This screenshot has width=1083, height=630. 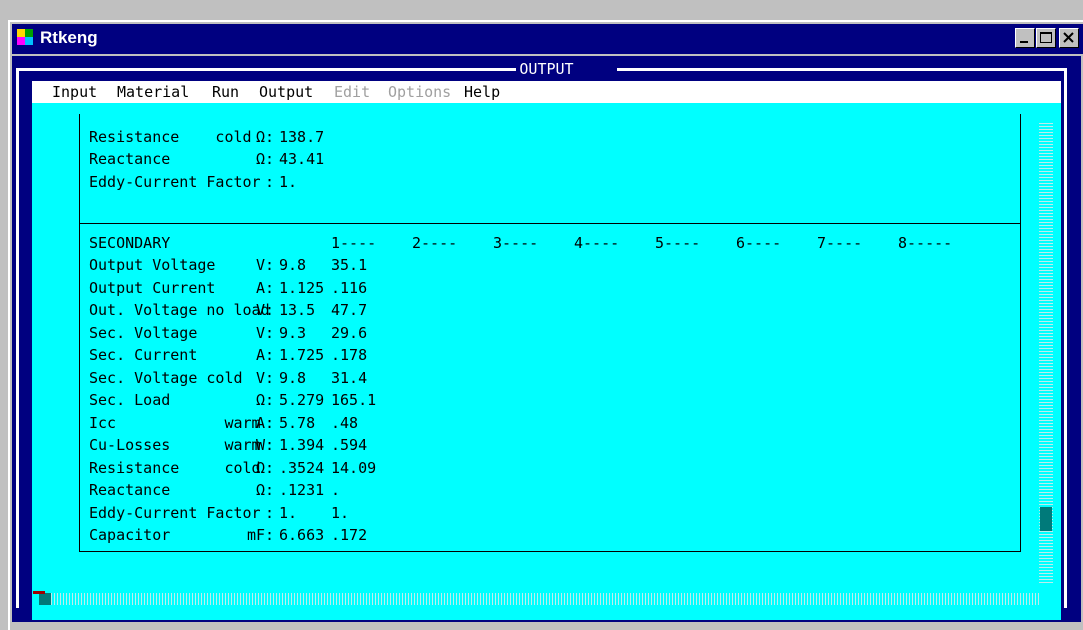 I want to click on menu-input: Input, so click(x=74, y=92).